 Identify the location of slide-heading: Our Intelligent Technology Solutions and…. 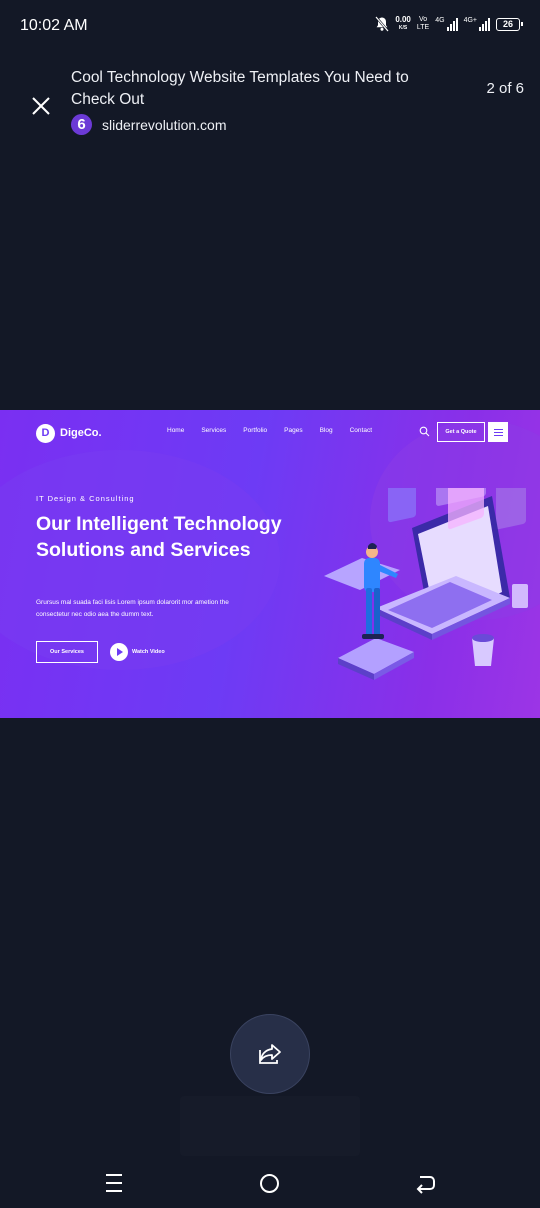
(159, 537).